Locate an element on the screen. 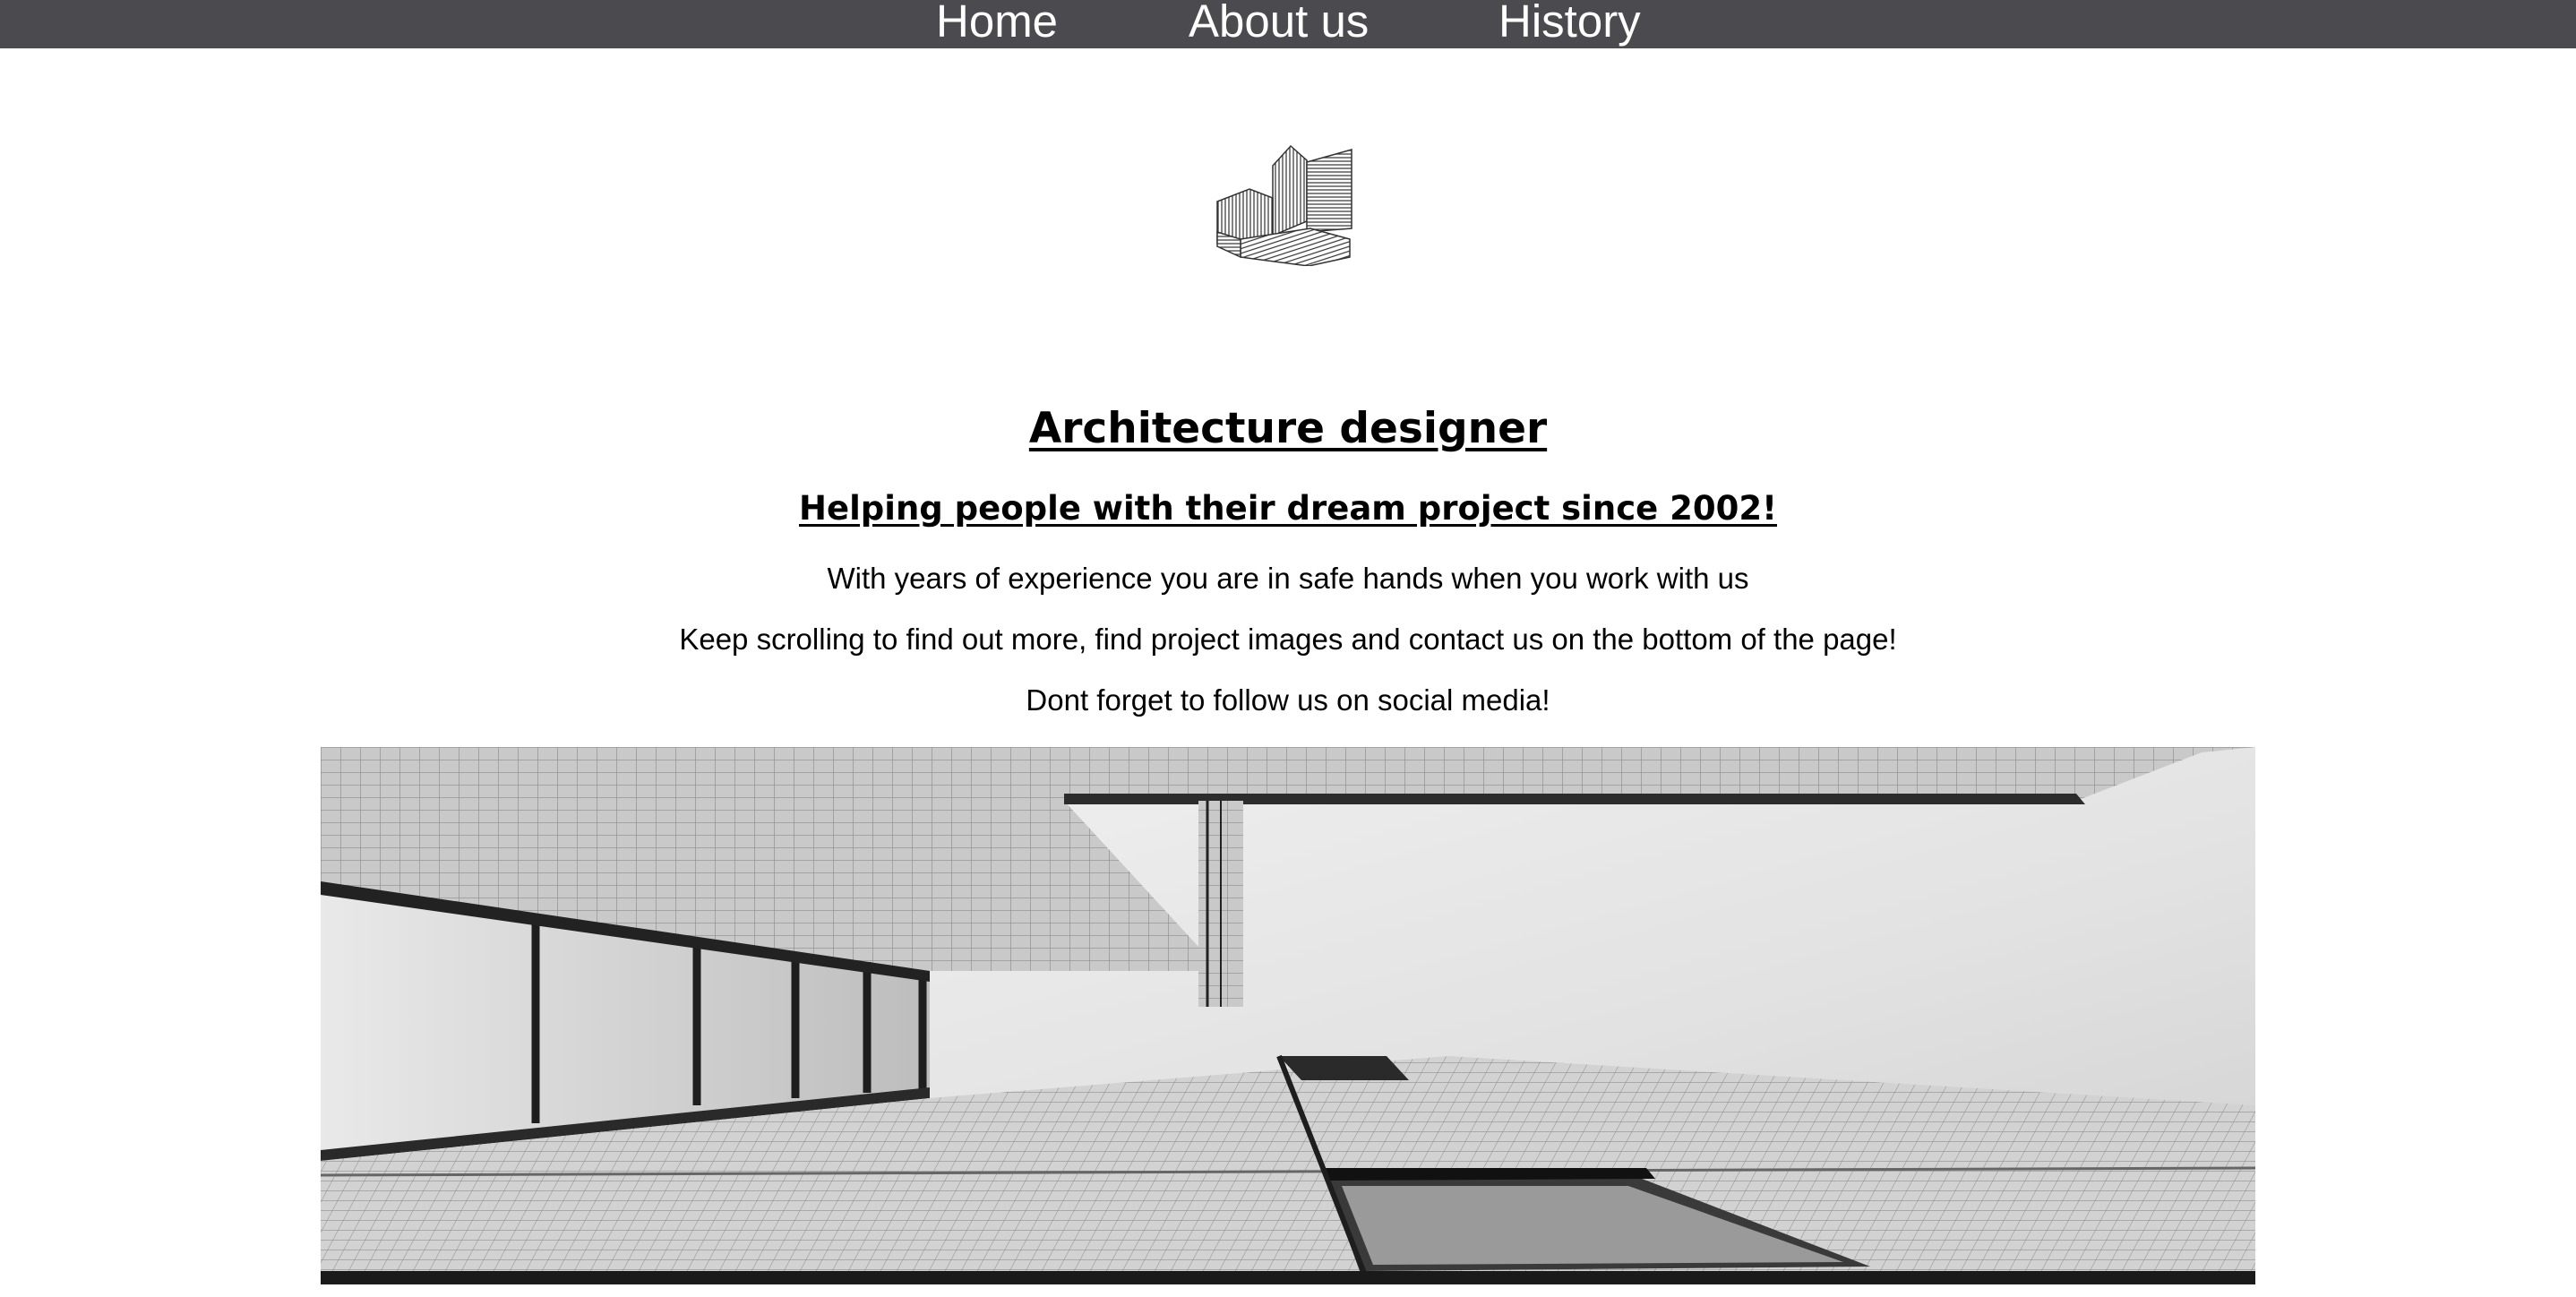 The width and height of the screenshot is (2576, 1297). top-navbar: Home About us History is located at coordinates (1288, 24).